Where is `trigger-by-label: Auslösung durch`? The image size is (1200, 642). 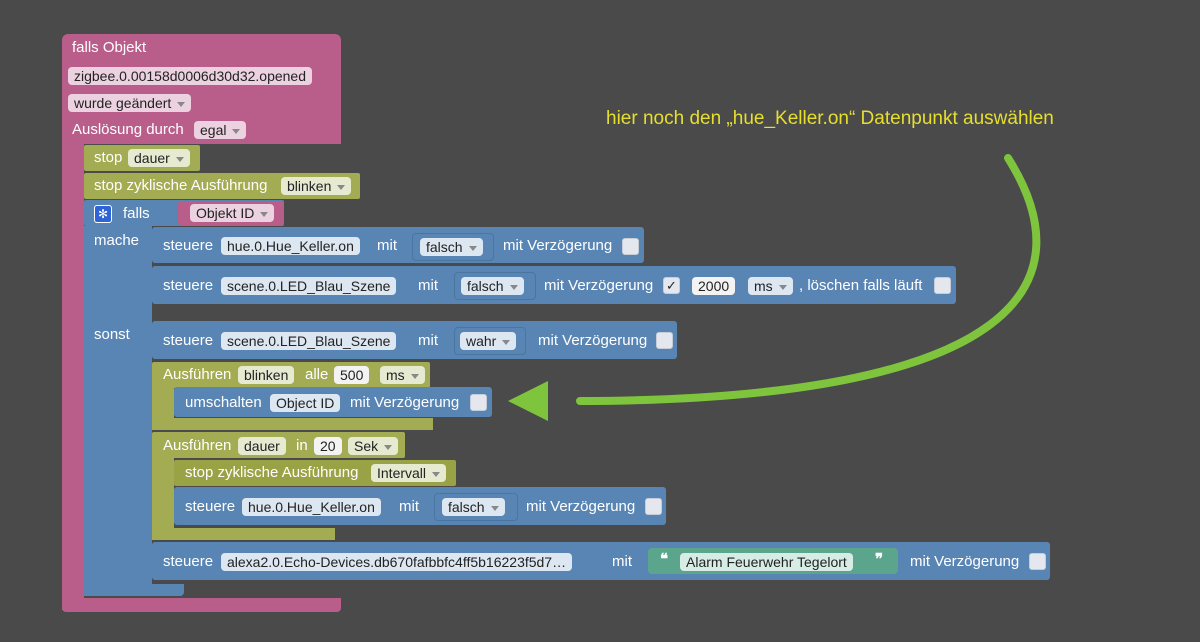 trigger-by-label: Auslösung durch is located at coordinates (128, 129).